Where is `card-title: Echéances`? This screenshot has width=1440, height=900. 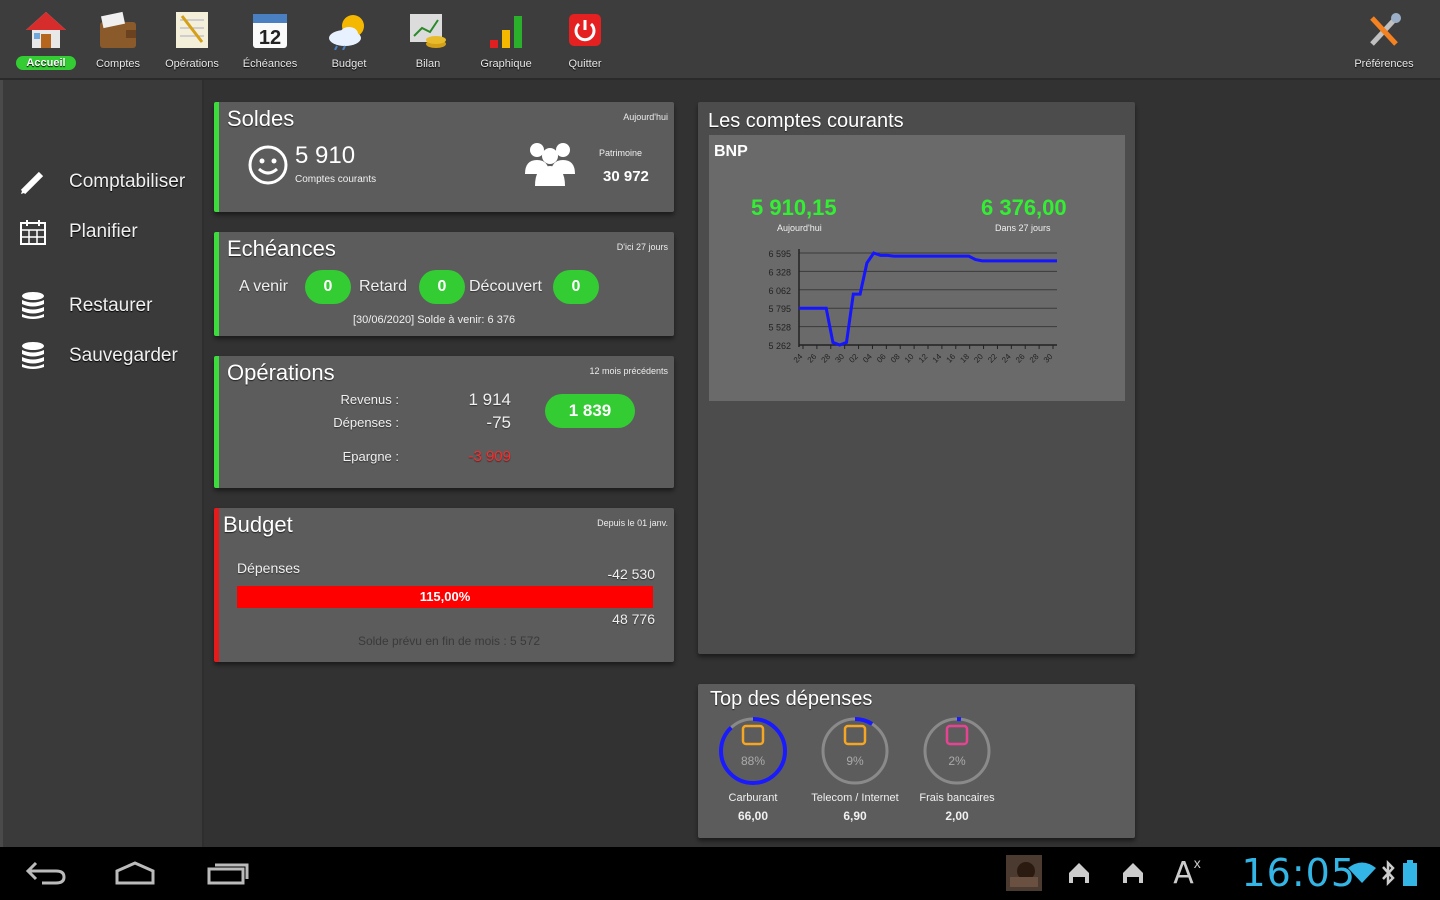 card-title: Echéances is located at coordinates (281, 248).